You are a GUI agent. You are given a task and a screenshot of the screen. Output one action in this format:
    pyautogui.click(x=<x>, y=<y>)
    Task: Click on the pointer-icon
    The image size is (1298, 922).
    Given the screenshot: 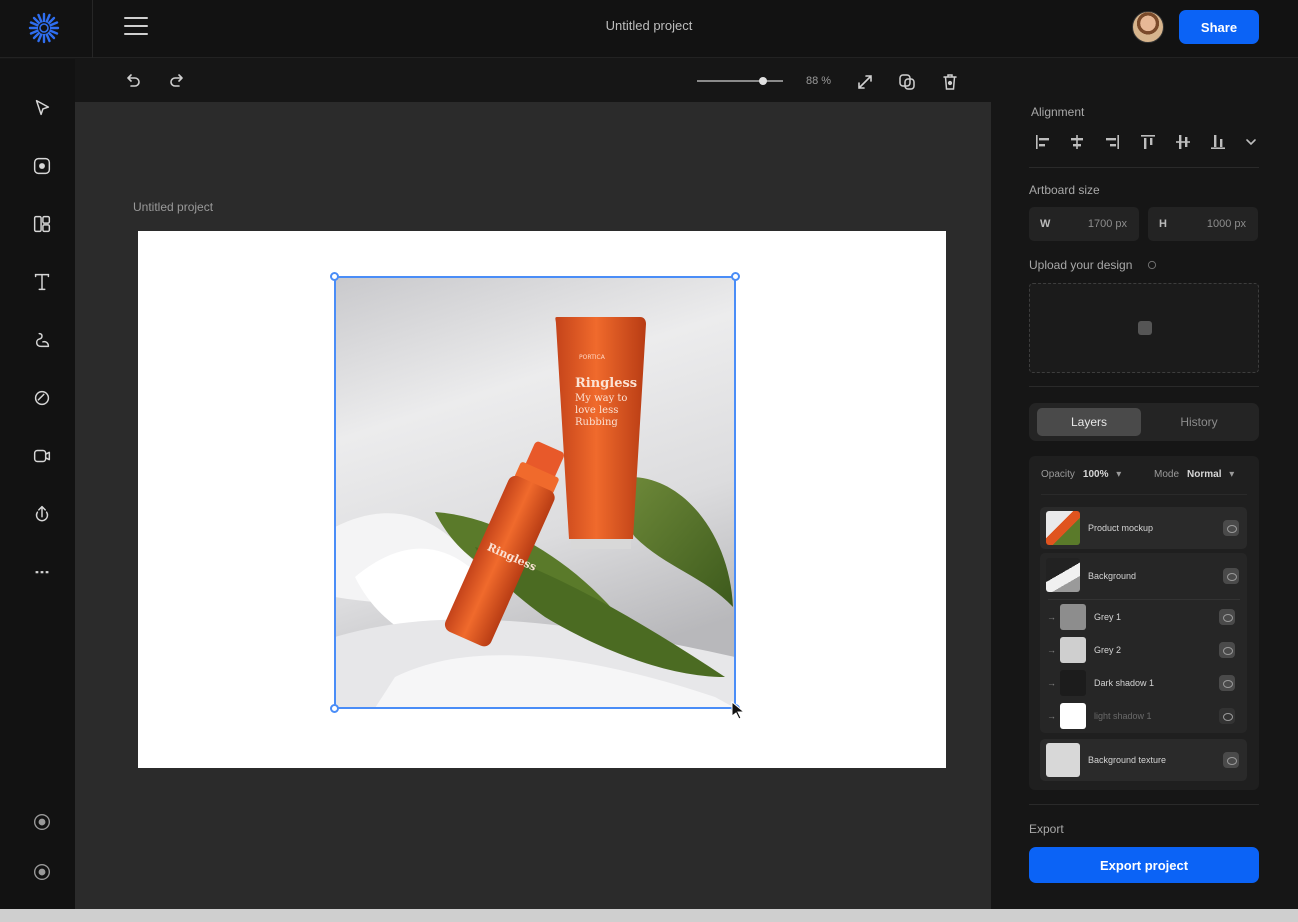 What is the action you would take?
    pyautogui.click(x=42, y=108)
    